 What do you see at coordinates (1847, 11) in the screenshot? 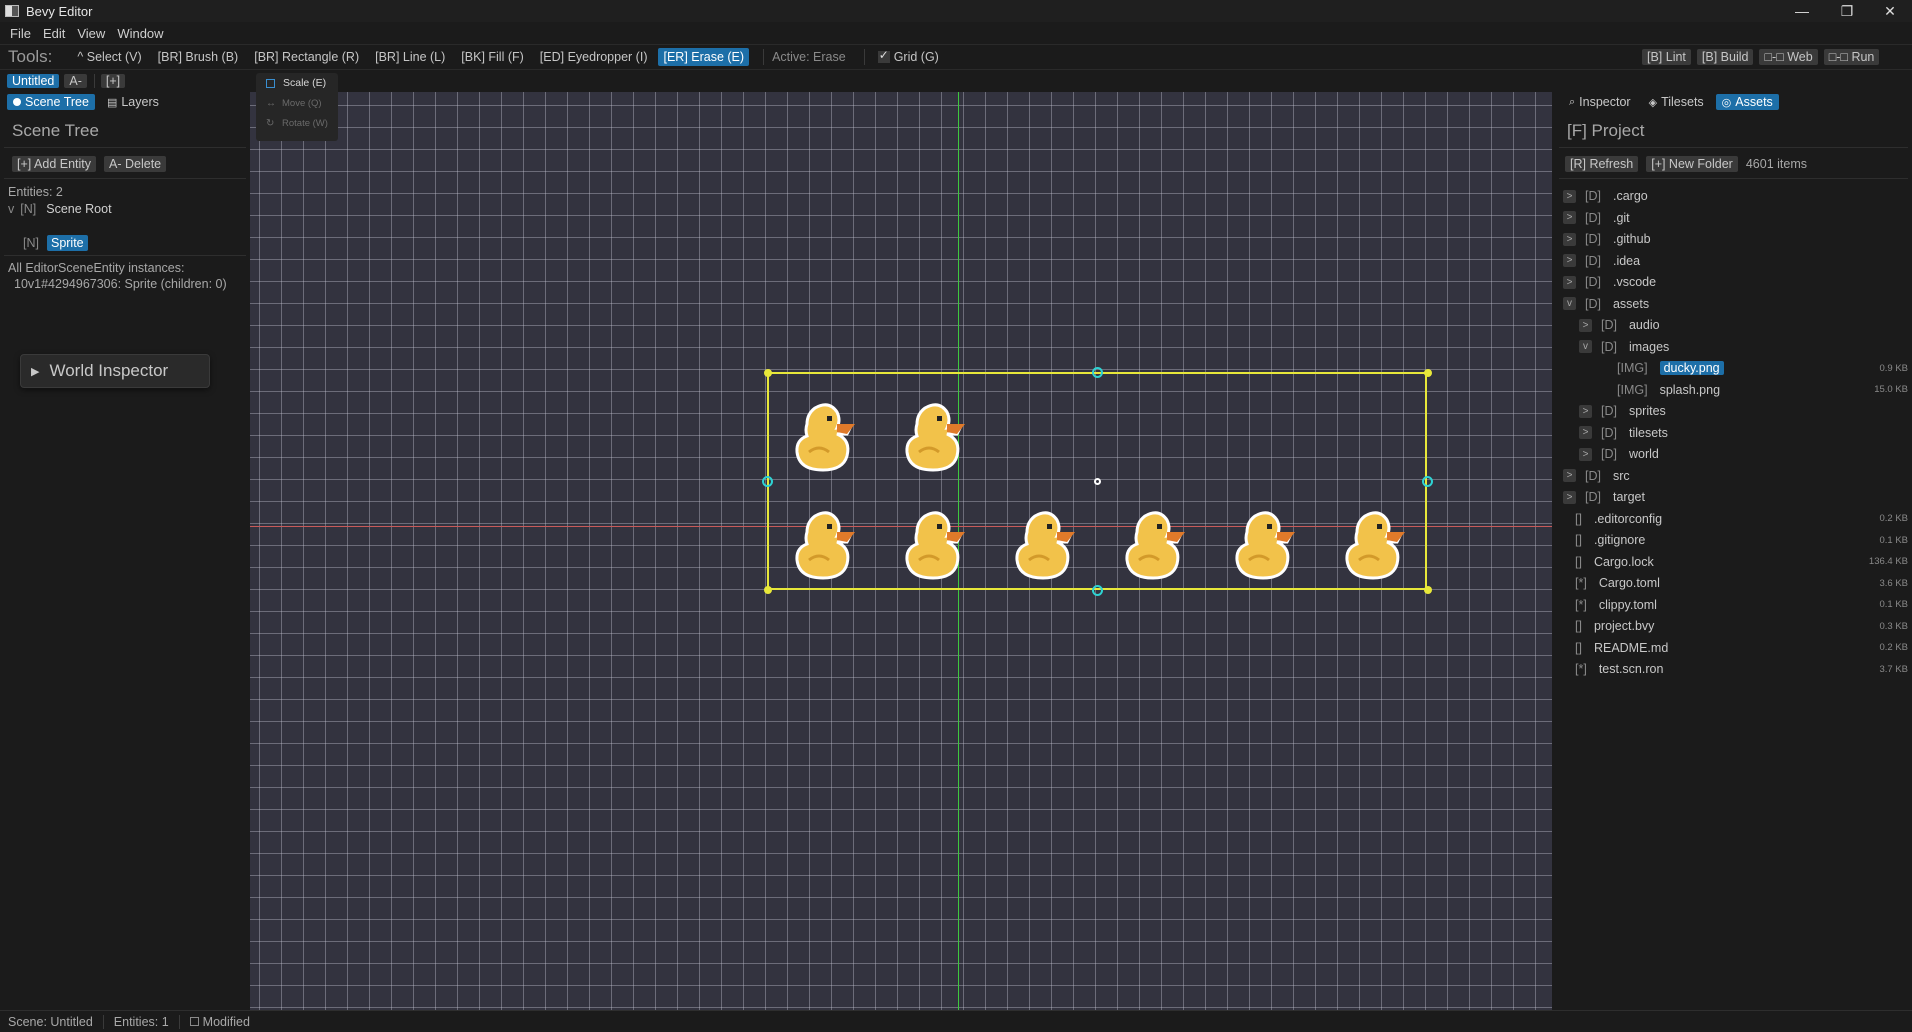
I see `restore-icon: ❐` at bounding box center [1847, 11].